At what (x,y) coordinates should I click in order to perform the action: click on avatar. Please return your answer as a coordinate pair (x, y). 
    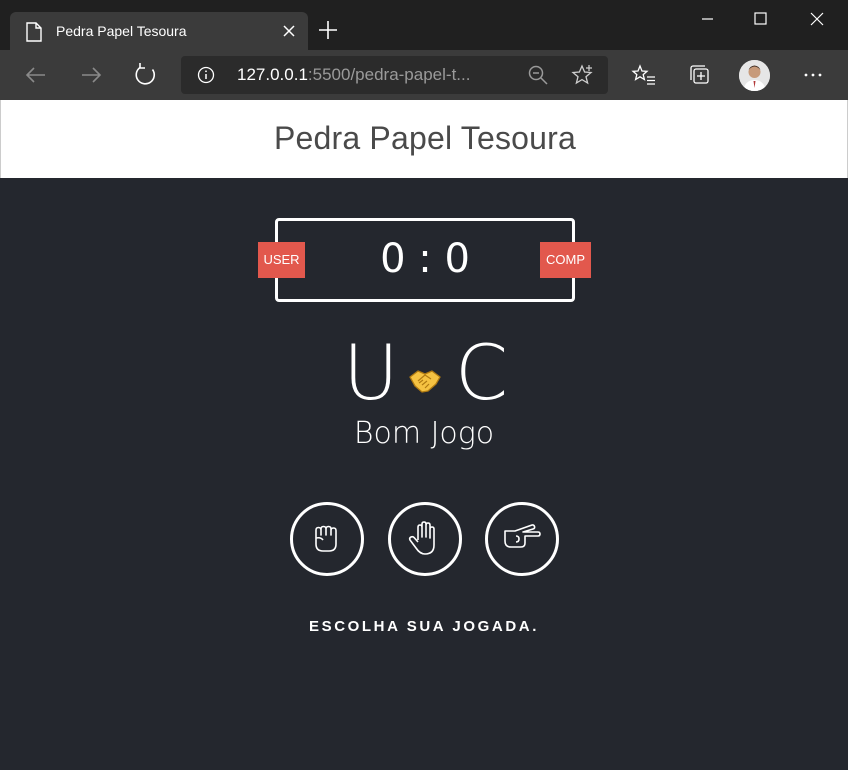
    Looking at the image, I should click on (754, 75).